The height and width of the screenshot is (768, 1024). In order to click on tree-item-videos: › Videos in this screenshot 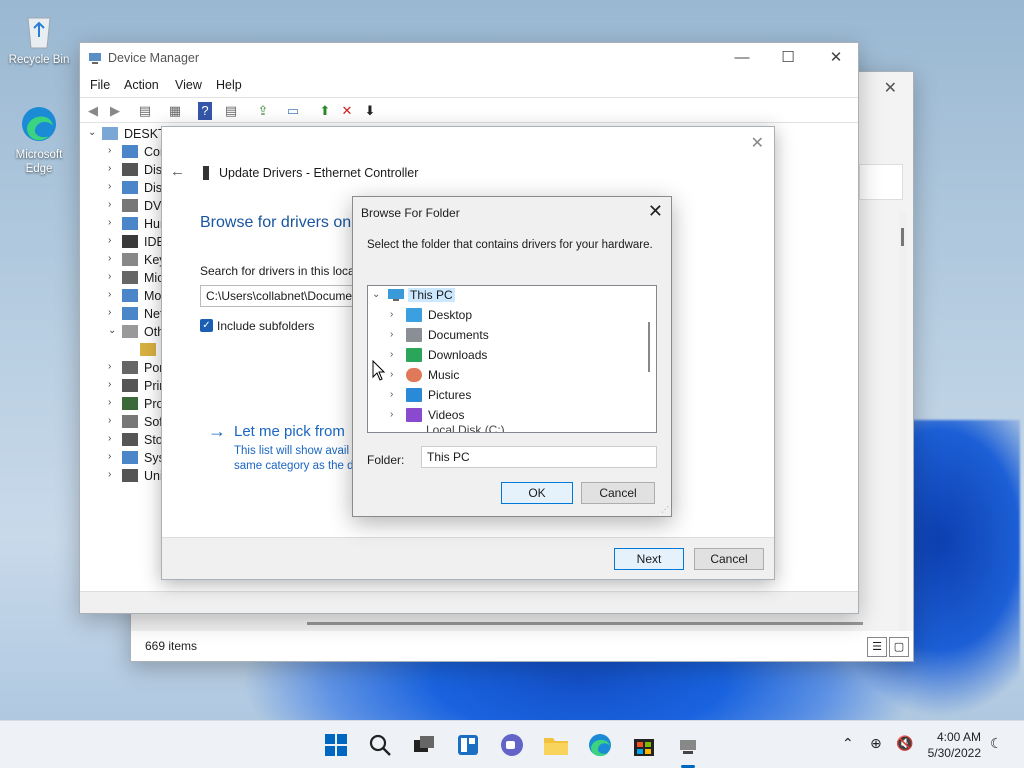, I will do `click(503, 415)`.